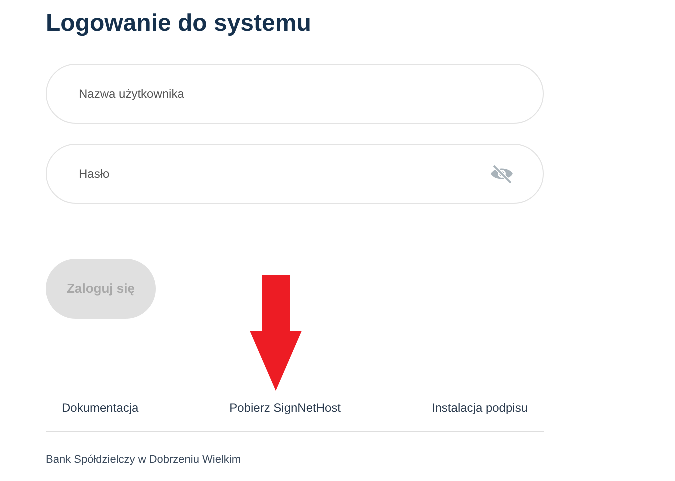 The image size is (675, 481). Describe the element at coordinates (286, 408) in the screenshot. I see `footer-link: Pobierz SignNetHost` at that location.